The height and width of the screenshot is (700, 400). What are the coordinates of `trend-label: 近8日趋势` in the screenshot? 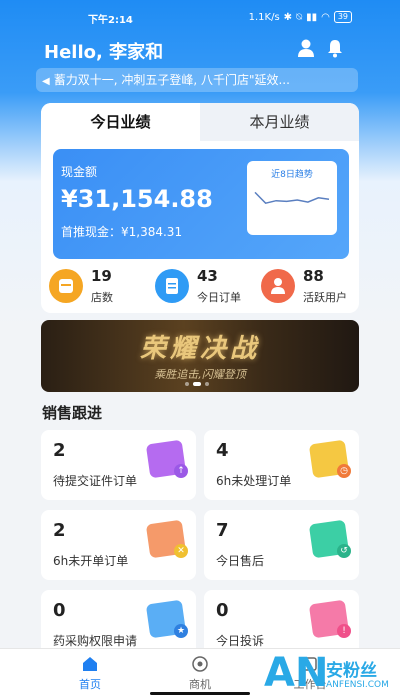 It's located at (292, 175).